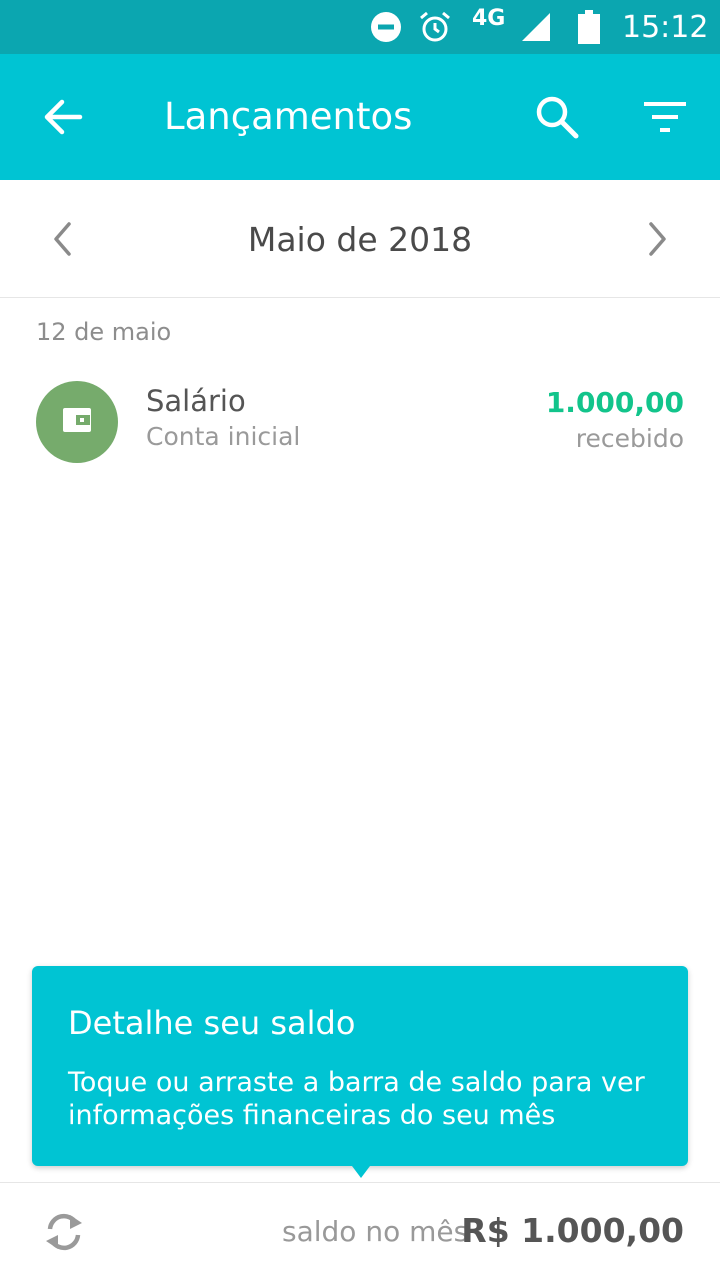 This screenshot has width=720, height=1280. I want to click on wallet-icon, so click(77, 422).